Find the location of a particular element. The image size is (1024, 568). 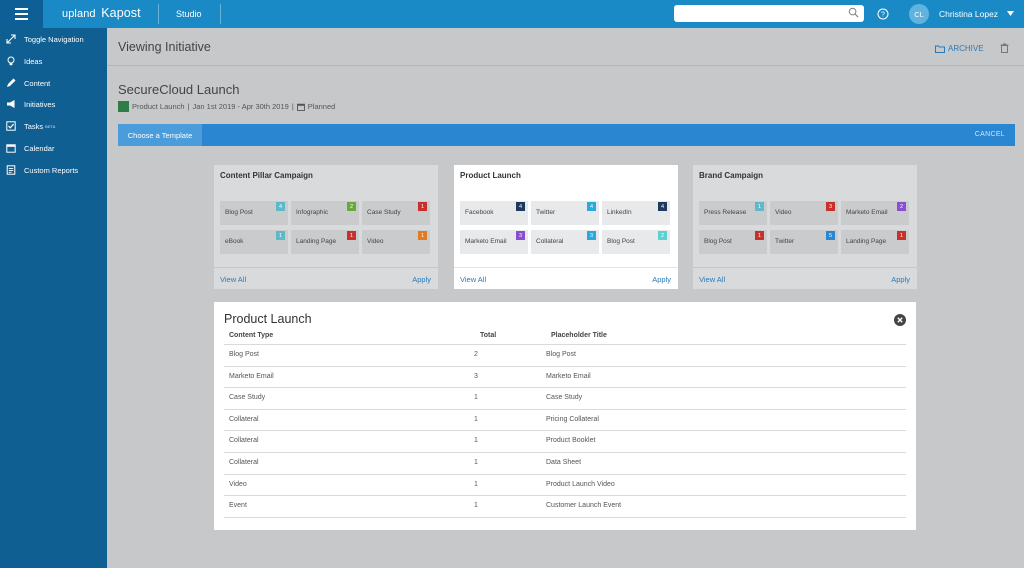

content-tile: Marketo Email 3 is located at coordinates (494, 242).